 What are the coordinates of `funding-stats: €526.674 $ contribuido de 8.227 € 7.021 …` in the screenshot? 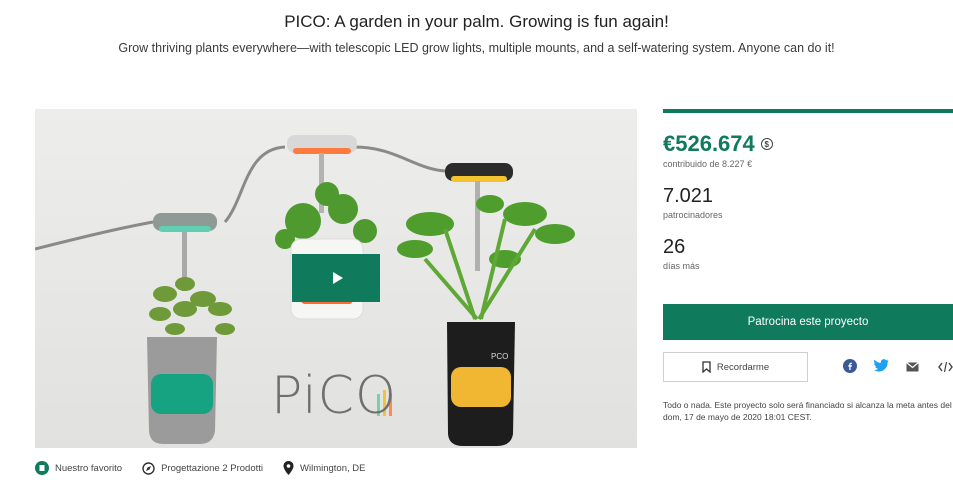 It's located at (808, 190).